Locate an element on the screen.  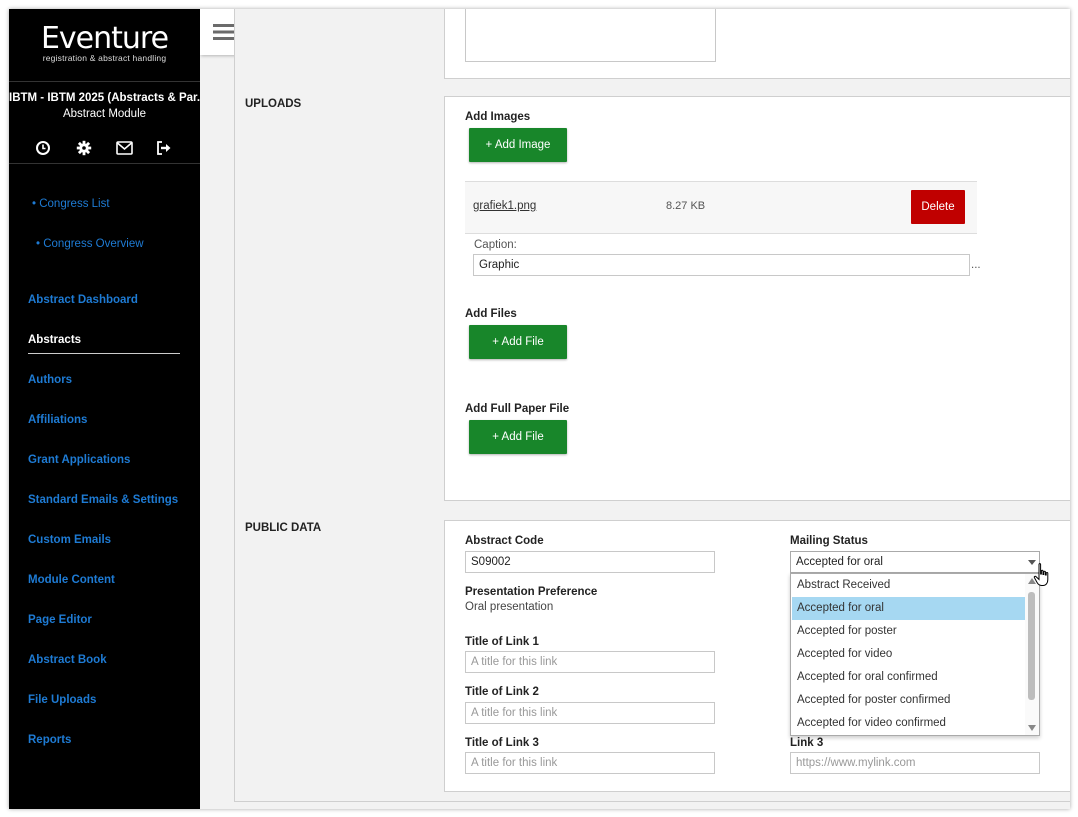
option-accepted-for-poster-confirmed: Accepted for poster confirmed is located at coordinates (908, 700).